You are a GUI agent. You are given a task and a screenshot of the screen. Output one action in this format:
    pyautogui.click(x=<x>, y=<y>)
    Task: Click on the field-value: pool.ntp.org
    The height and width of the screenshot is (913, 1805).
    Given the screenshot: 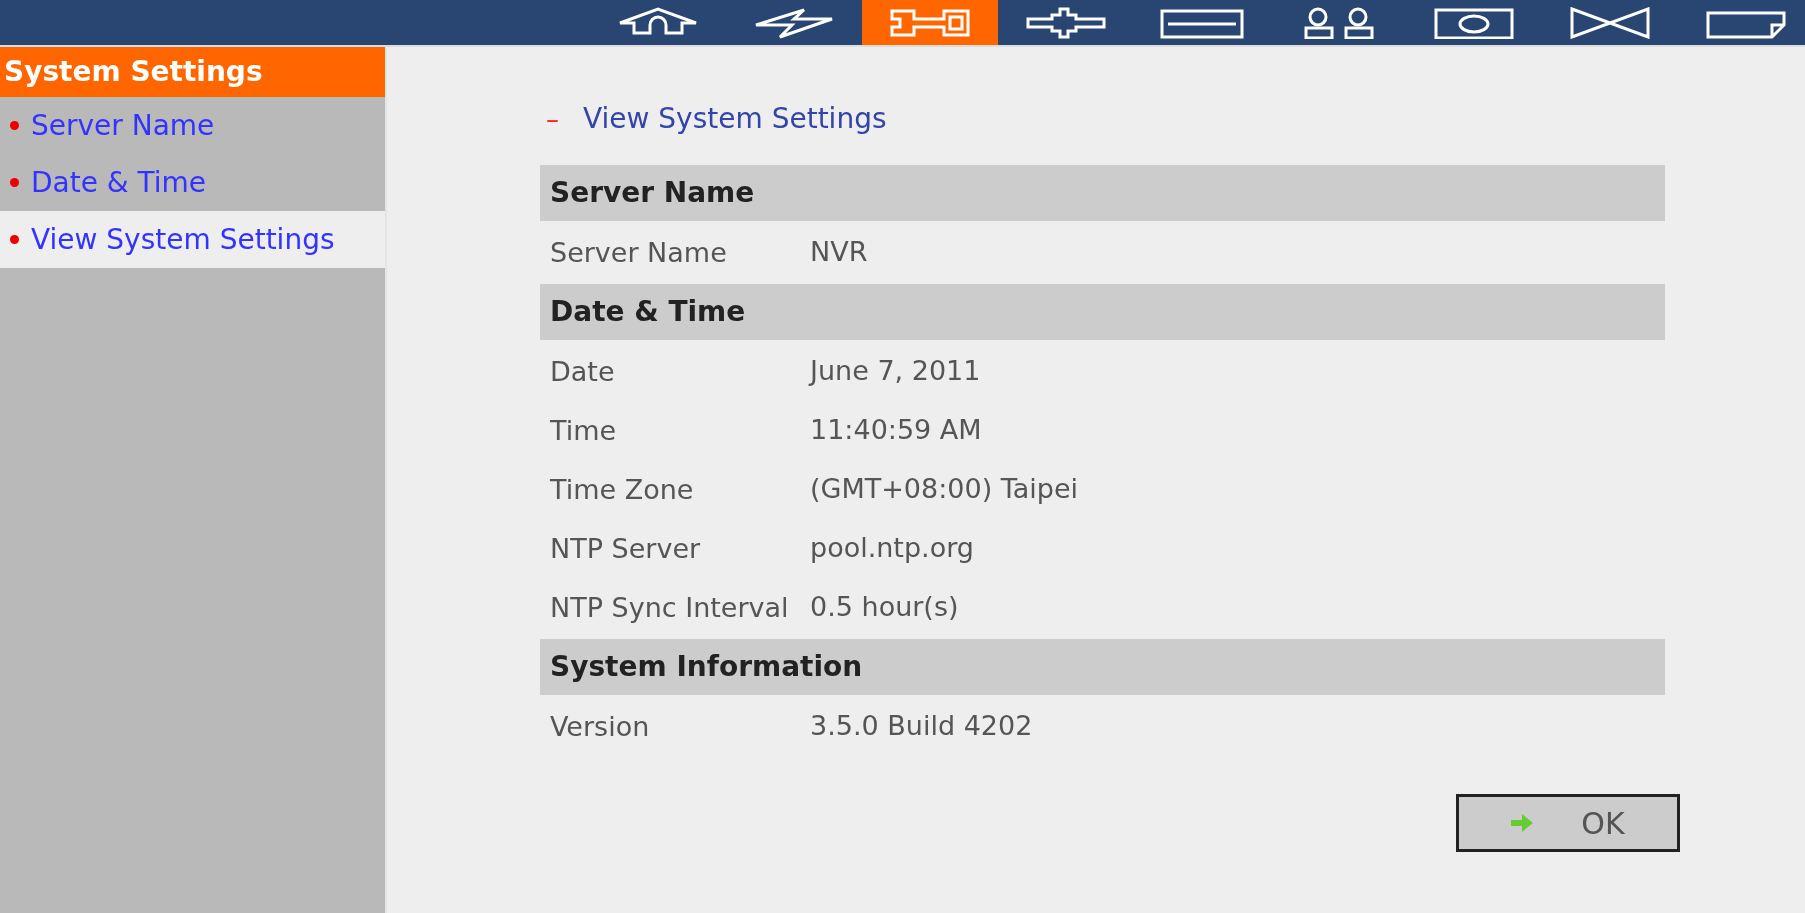 What is the action you would take?
    pyautogui.click(x=892, y=548)
    